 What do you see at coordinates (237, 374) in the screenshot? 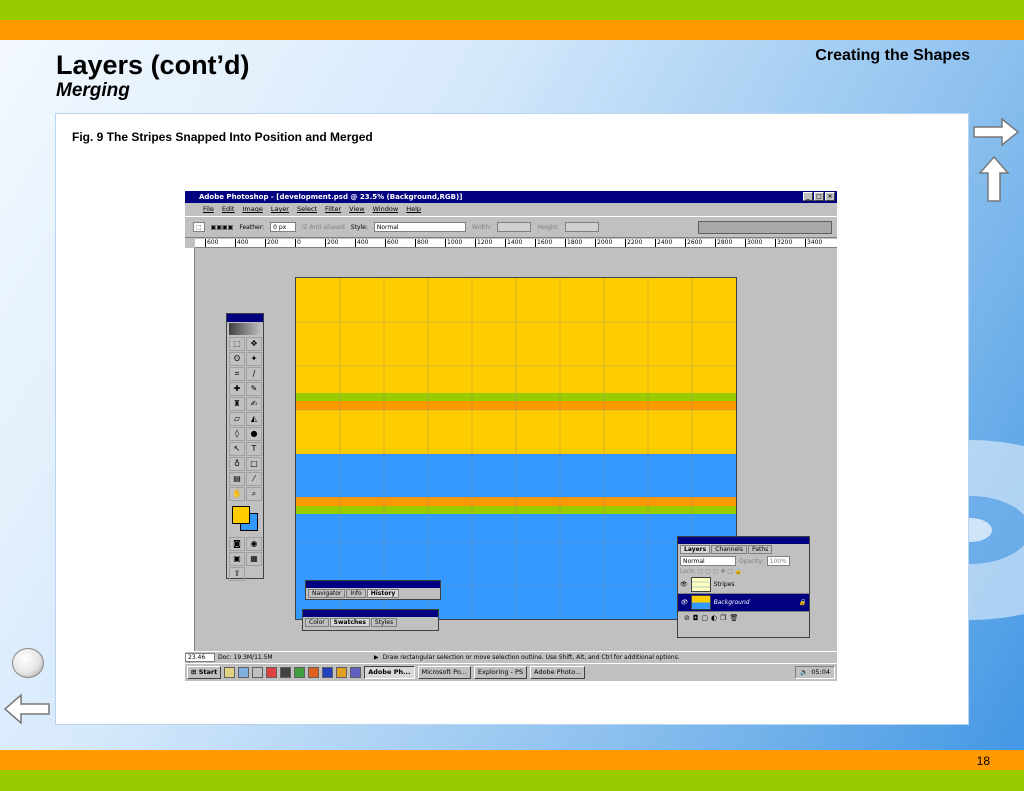
I see `crop-icon: ⌗` at bounding box center [237, 374].